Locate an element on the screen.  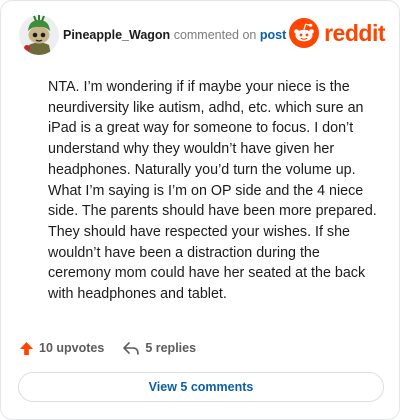
username-link: Pineapple_Wagon is located at coordinates (116, 35).